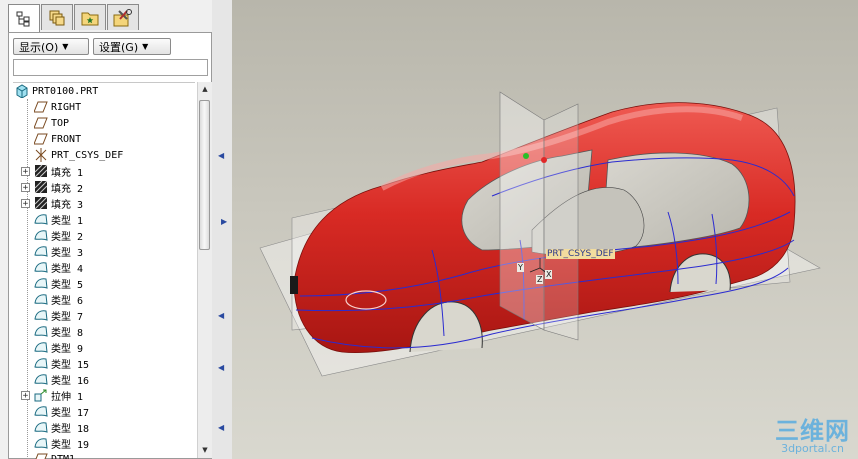  I want to click on tree-item: 类型 15, so click(55, 363).